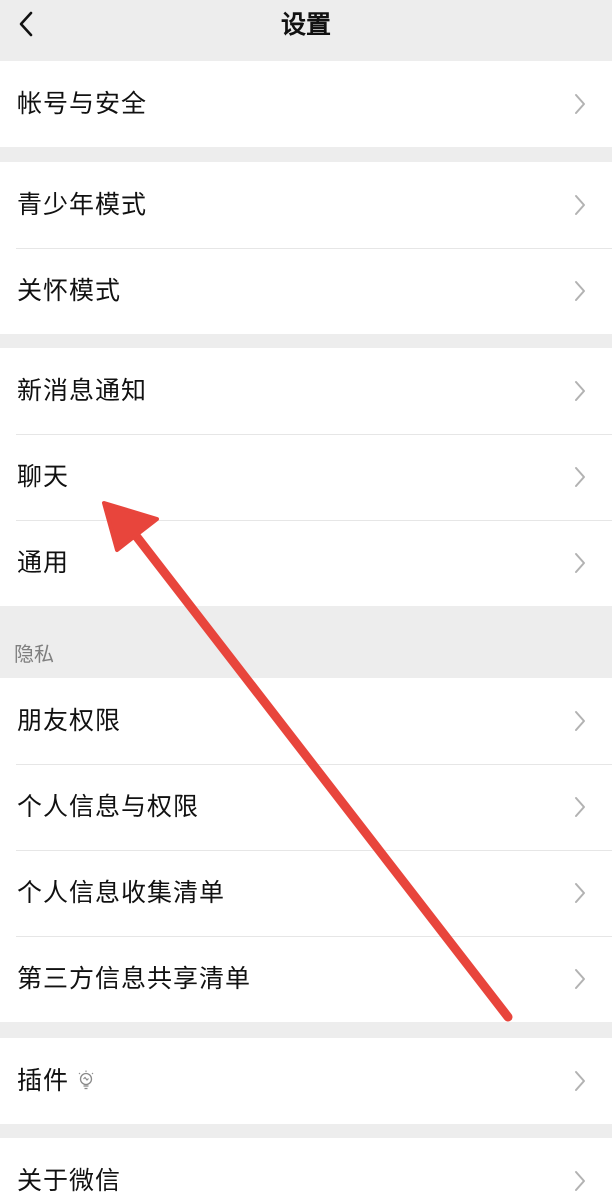  I want to click on section-header-privacy: 隐私, so click(34, 654).